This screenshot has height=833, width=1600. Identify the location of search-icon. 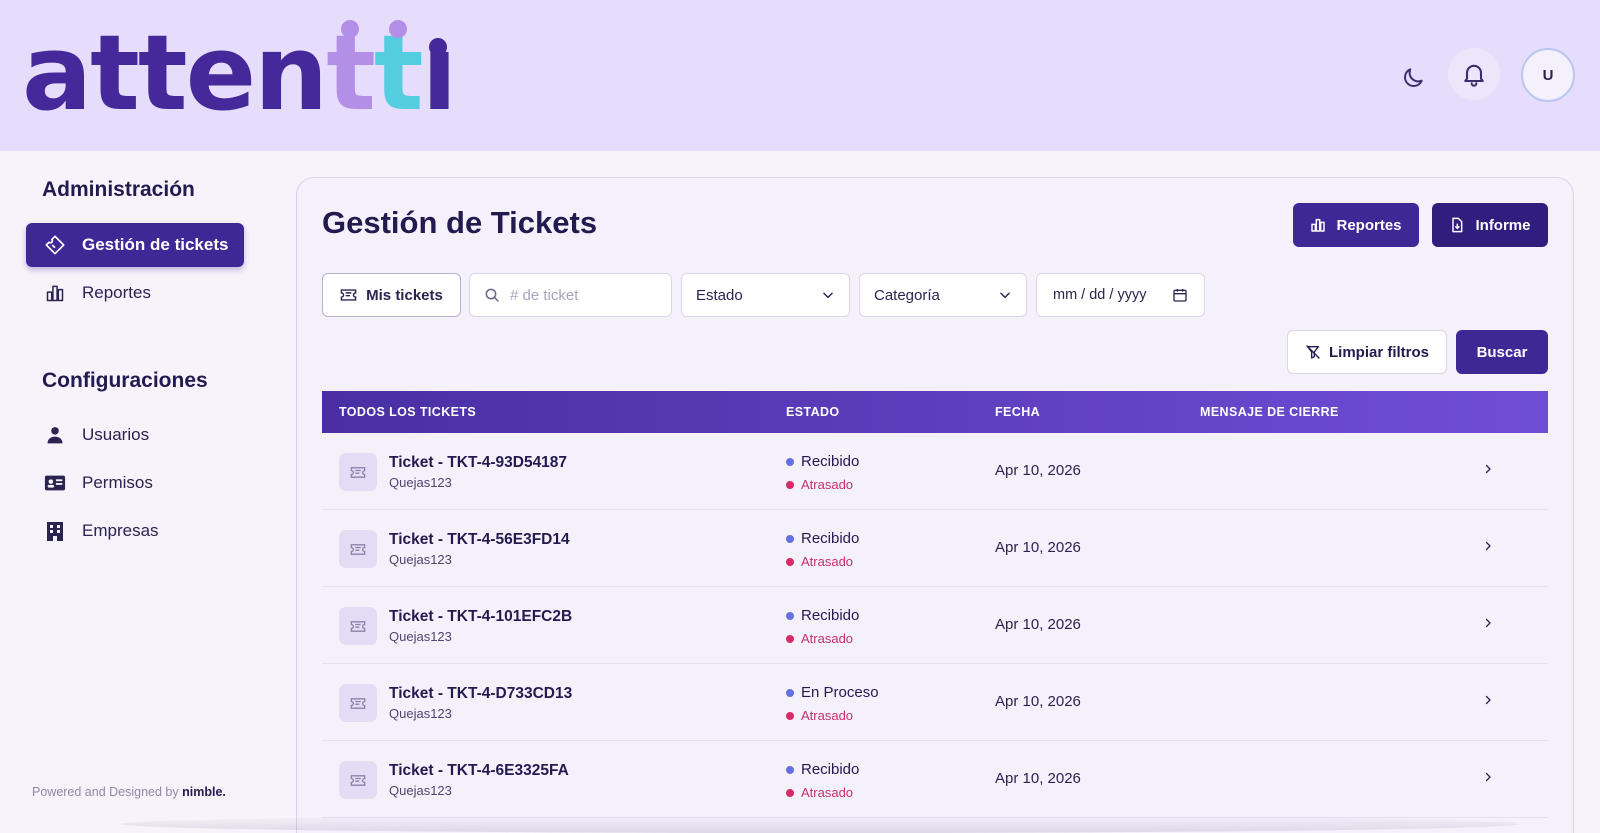
(492, 295).